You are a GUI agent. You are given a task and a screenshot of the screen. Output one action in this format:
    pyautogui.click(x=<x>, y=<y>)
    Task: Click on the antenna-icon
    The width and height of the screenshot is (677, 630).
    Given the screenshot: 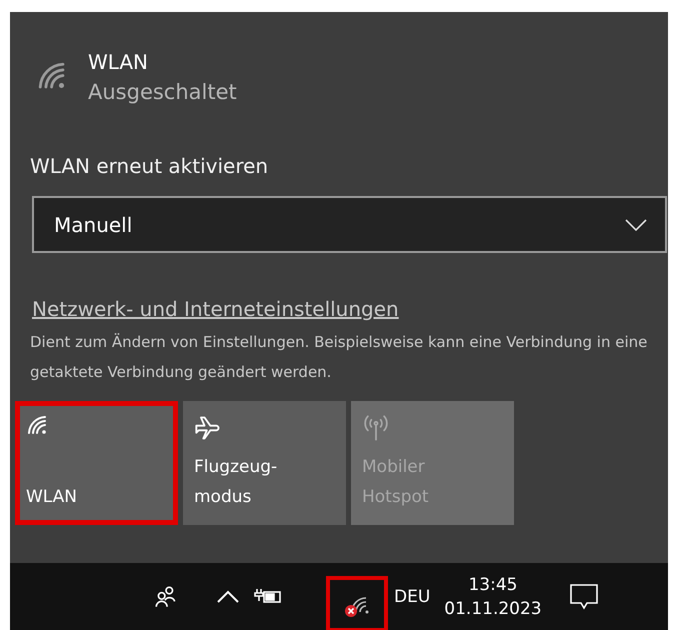 What is the action you would take?
    pyautogui.click(x=376, y=428)
    